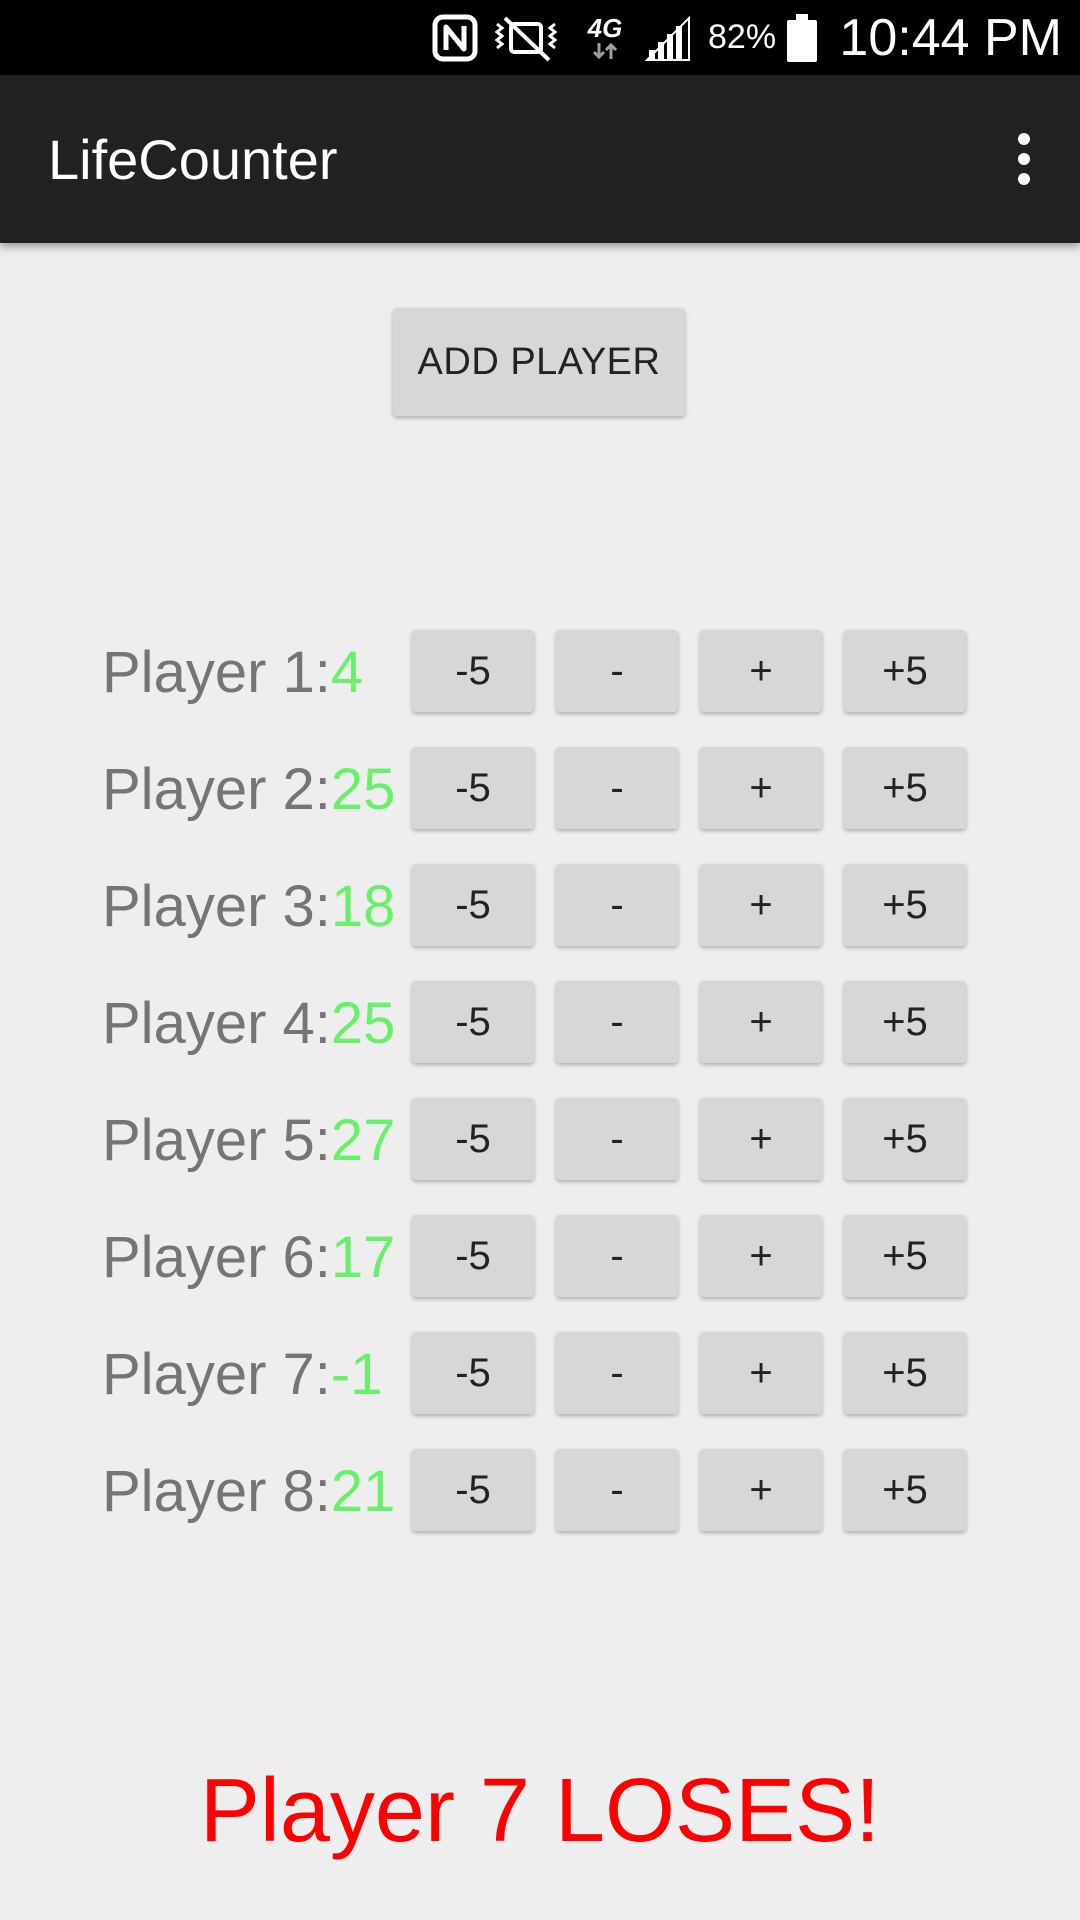 The width and height of the screenshot is (1080, 1920). I want to click on vibrate-icon, so click(526, 37).